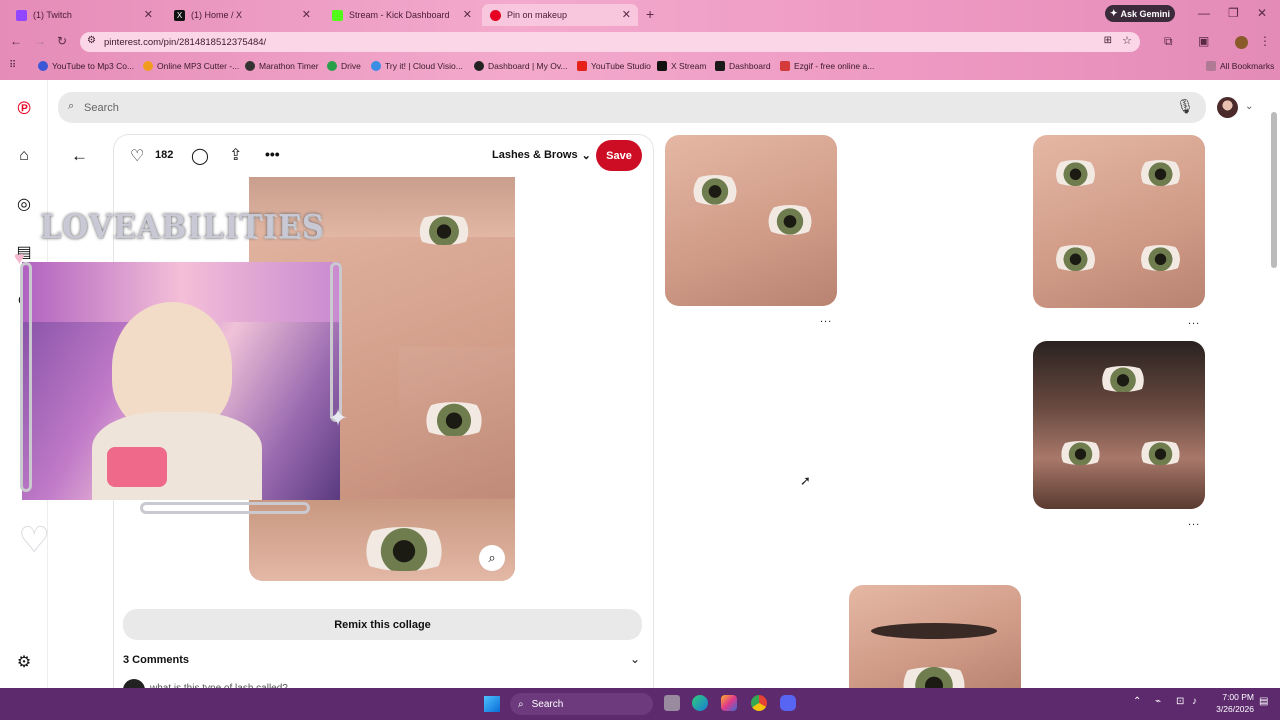  What do you see at coordinates (235, 155) in the screenshot?
I see `share-icon: ⇪` at bounding box center [235, 155].